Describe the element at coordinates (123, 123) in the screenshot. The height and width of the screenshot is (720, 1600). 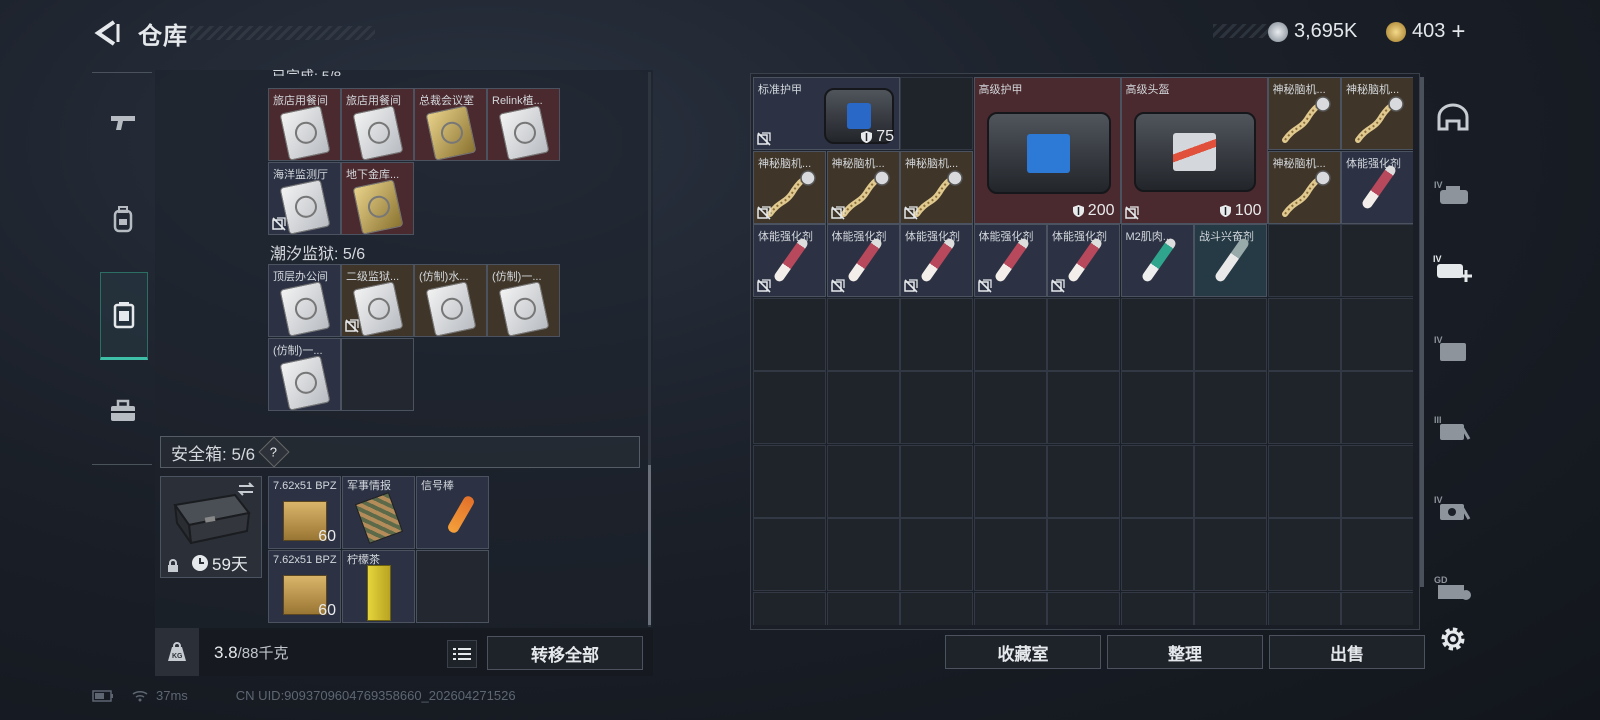
I see `nav-weapons` at that location.